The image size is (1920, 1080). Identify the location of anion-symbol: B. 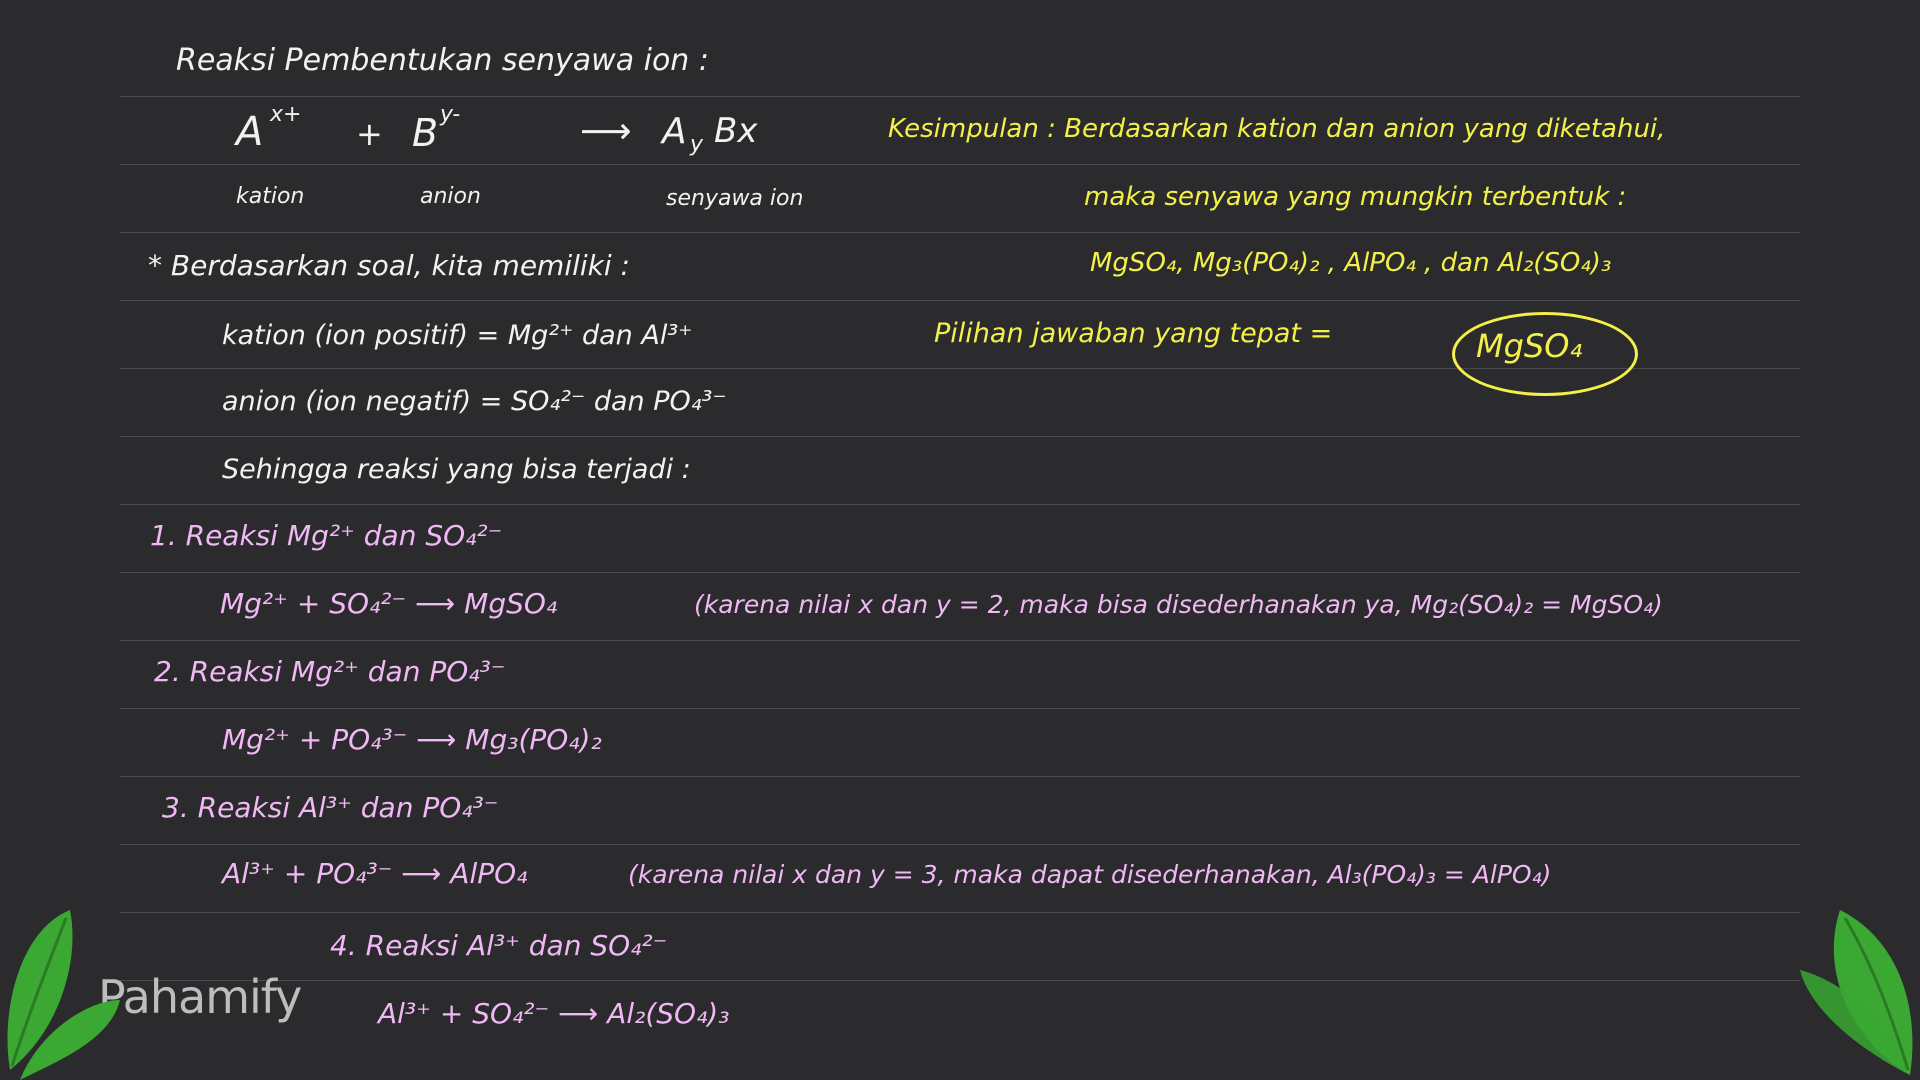
(425, 133).